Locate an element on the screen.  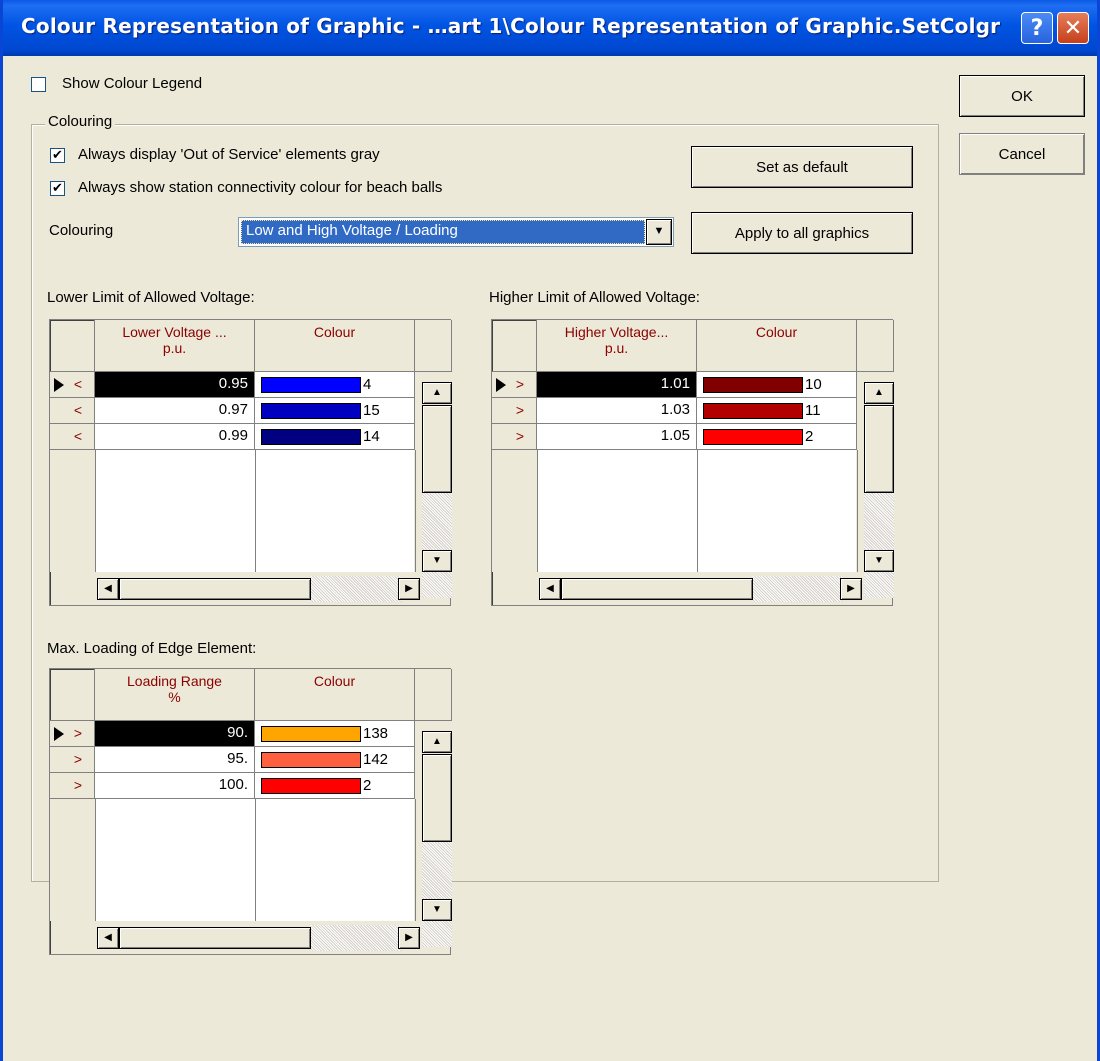
colour-cell: 15 is located at coordinates (335, 411).